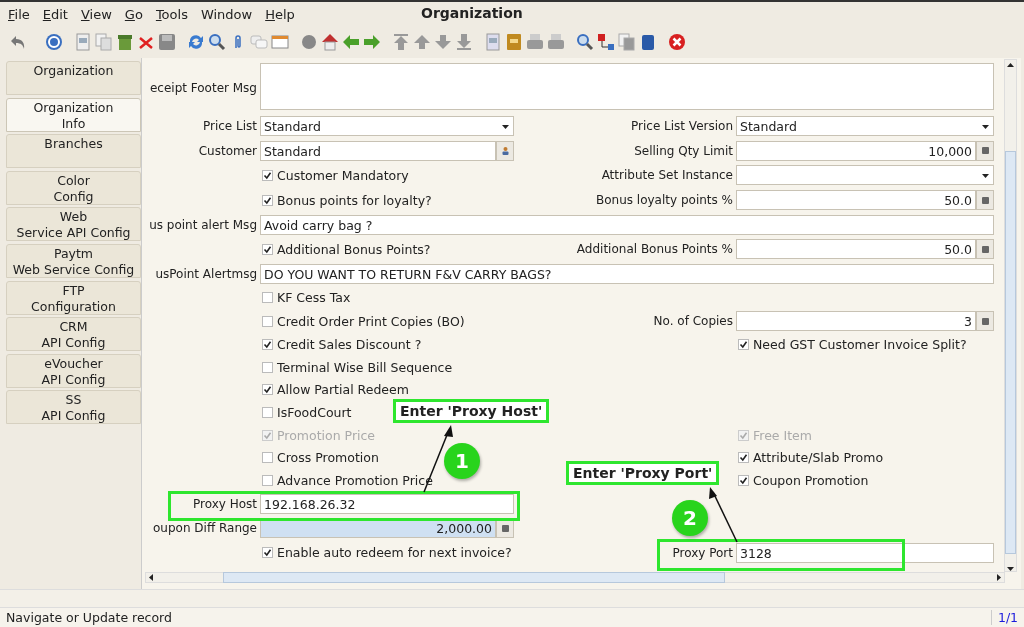 The image size is (1024, 627). What do you see at coordinates (387, 503) in the screenshot?
I see `text-field: 192.168.26.32` at bounding box center [387, 503].